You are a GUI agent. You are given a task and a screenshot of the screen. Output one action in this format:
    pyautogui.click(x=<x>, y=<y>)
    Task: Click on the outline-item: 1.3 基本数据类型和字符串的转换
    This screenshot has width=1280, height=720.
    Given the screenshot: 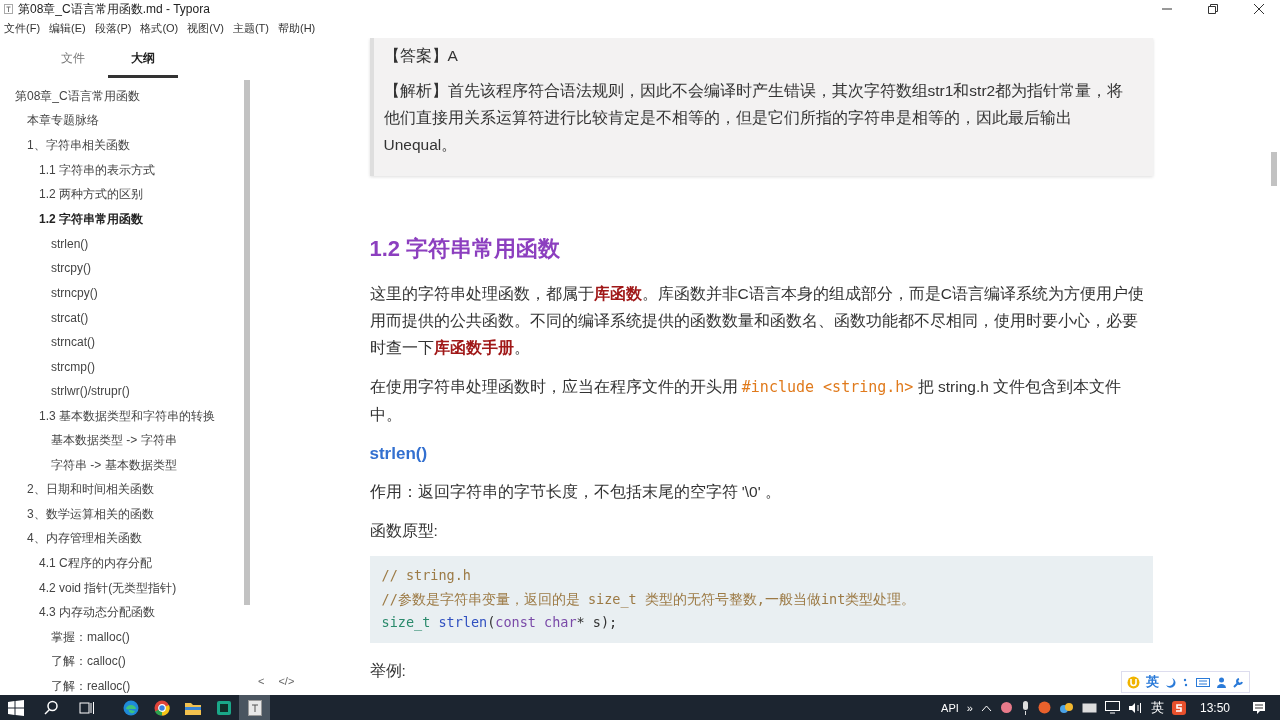 What is the action you would take?
    pyautogui.click(x=127, y=416)
    